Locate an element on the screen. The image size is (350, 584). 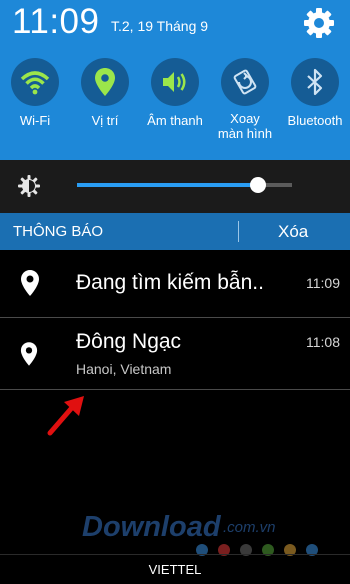
notification-item: Đông Ngạc Hanoi, Vietnam 11:08 is located at coordinates (175, 353).